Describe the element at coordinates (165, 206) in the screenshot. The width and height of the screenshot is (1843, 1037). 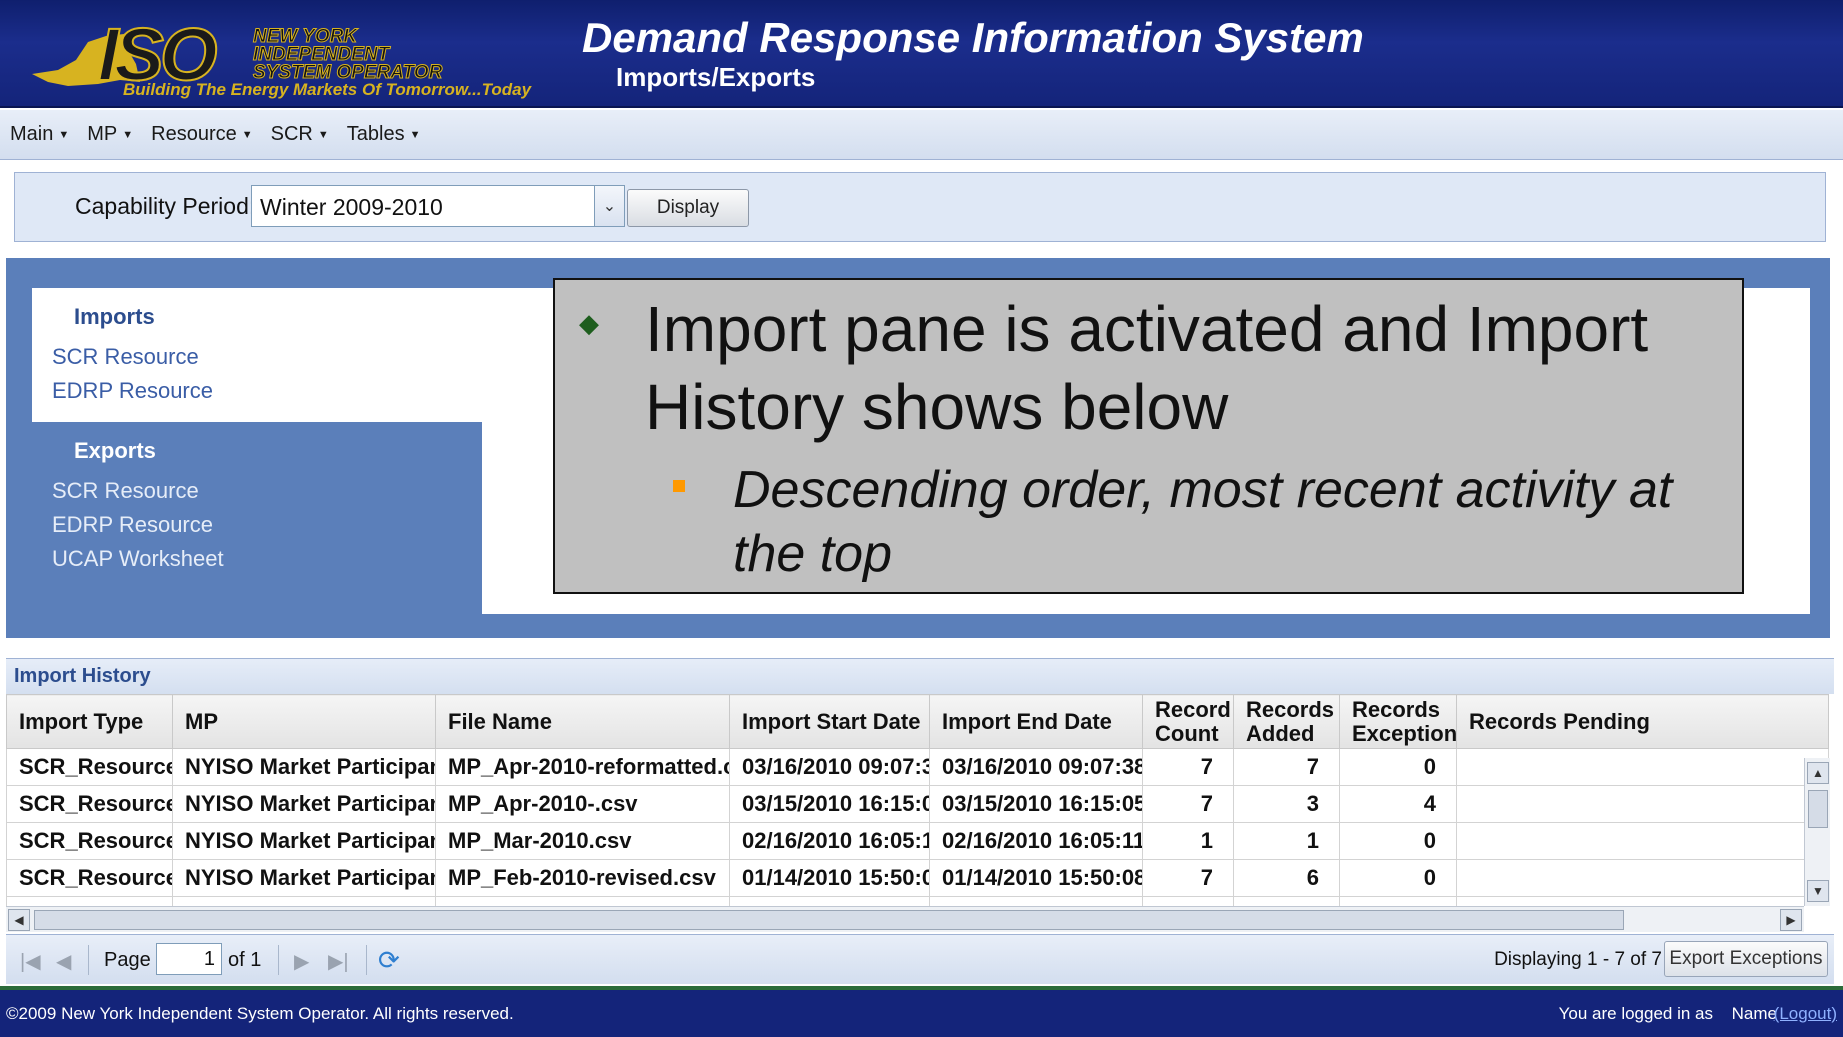
I see `capability-period-label: Capability Period:` at that location.